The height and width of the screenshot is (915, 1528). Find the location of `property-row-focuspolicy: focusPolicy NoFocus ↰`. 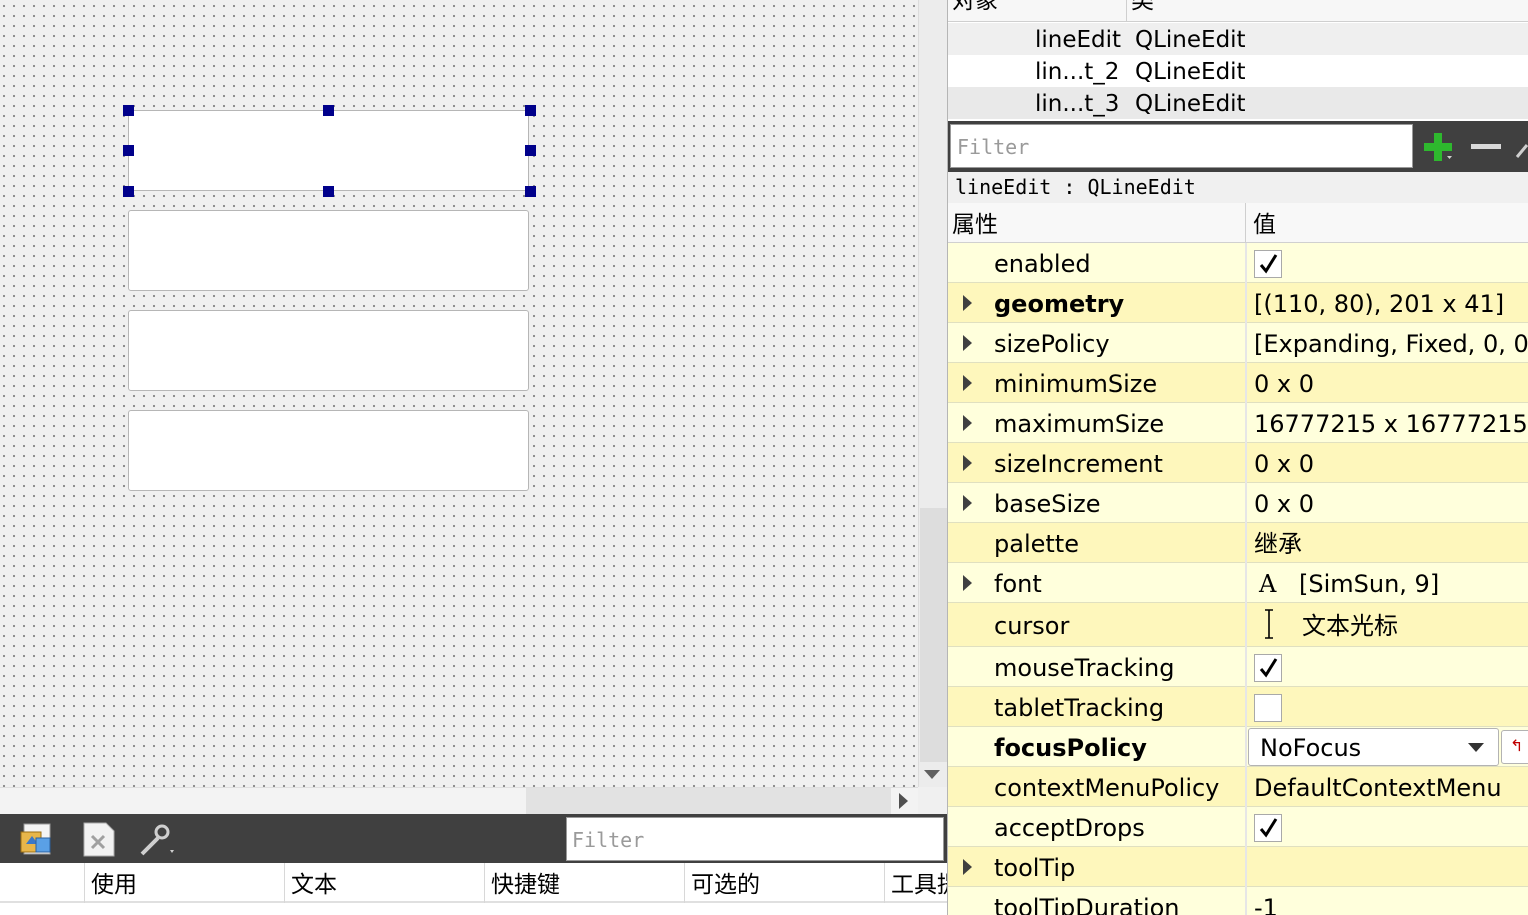

property-row-focuspolicy: focusPolicy NoFocus ↰ is located at coordinates (1238, 747).